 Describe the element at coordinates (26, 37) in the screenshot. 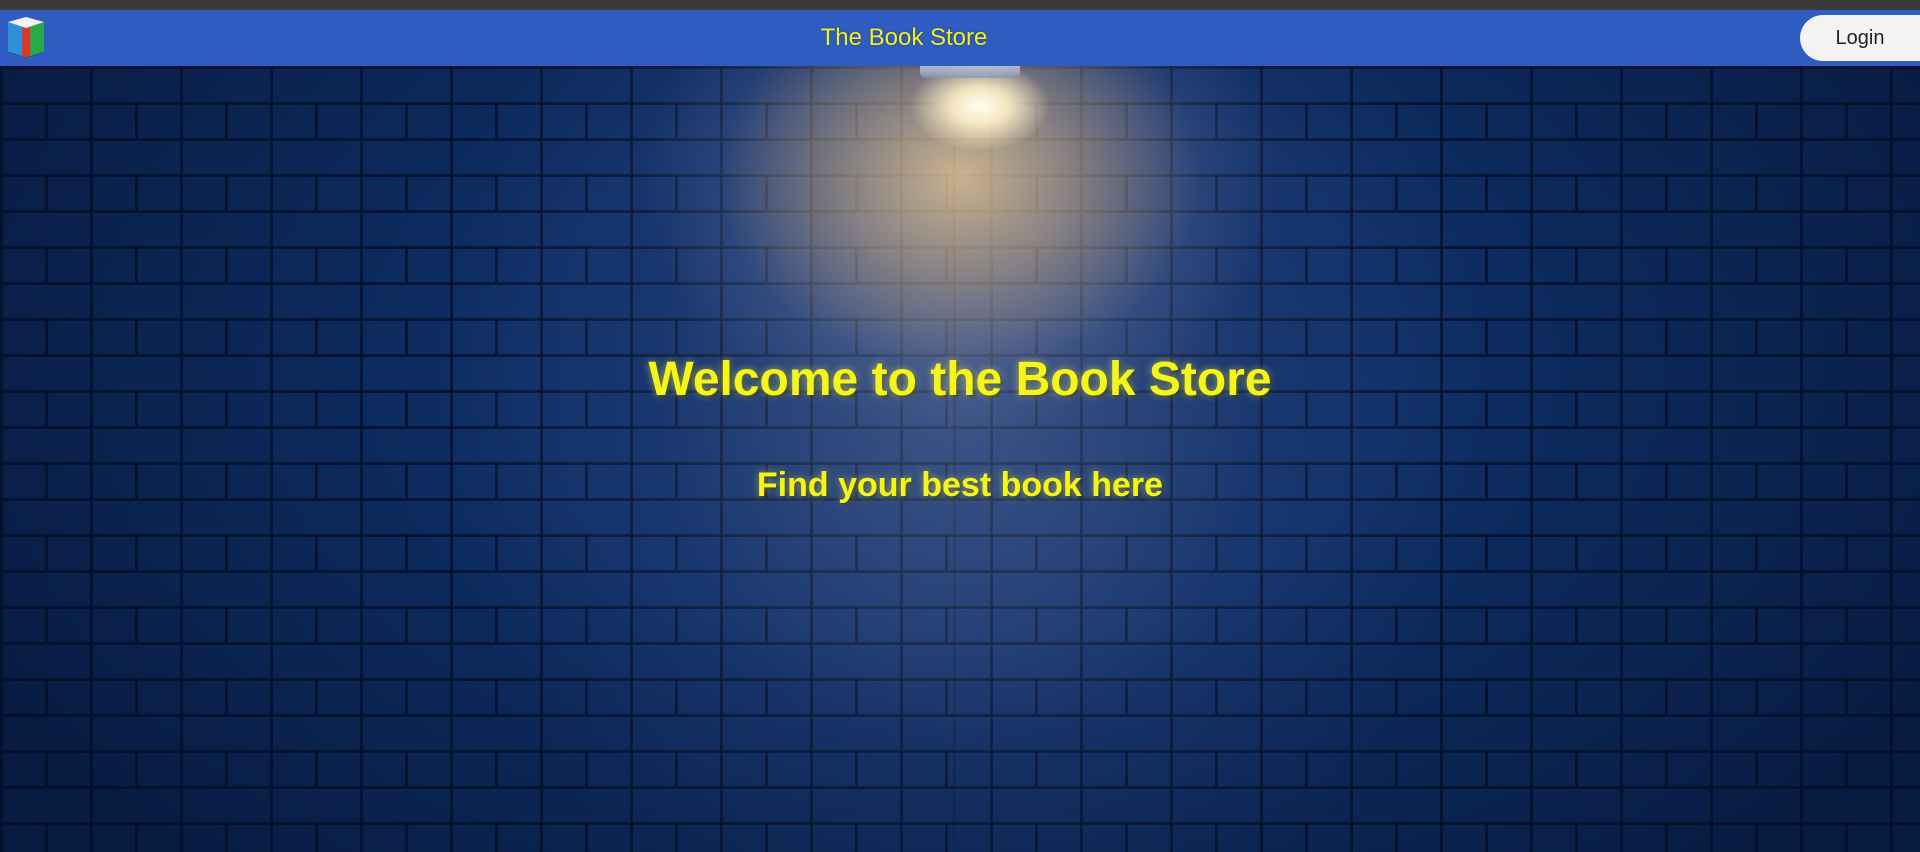

I see `book-icon` at that location.